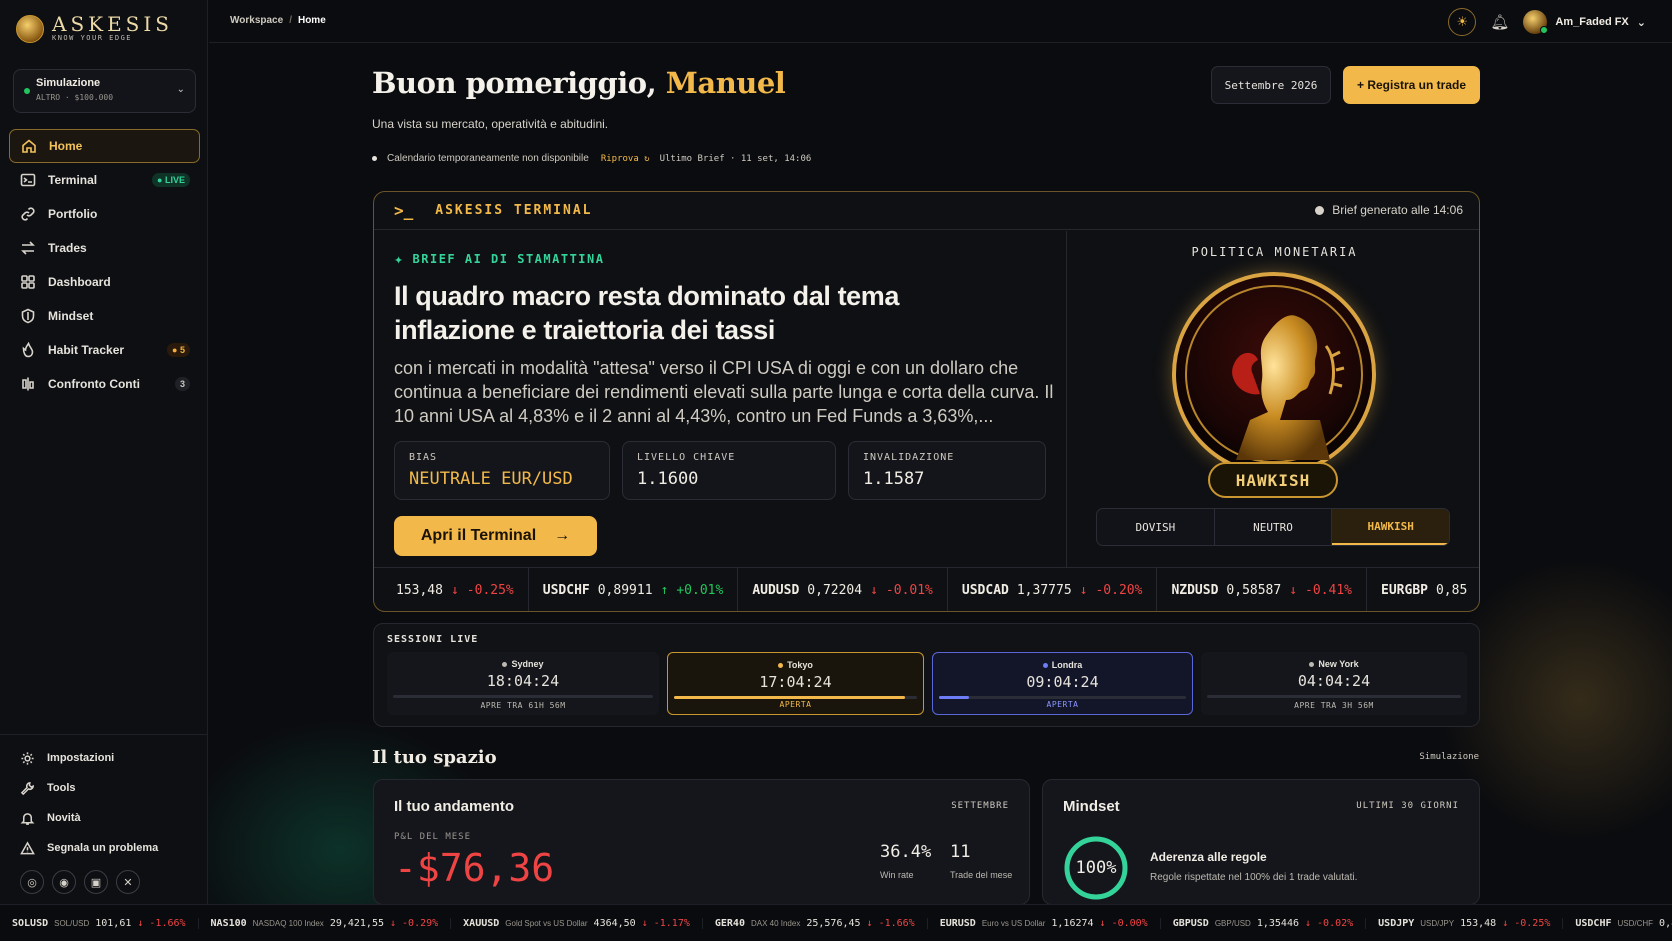 Image resolution: width=1672 pixels, height=941 pixels. What do you see at coordinates (843, 589) in the screenshot?
I see `ticker-item: AUDUSD 0,72204 ↓ -0.01%` at bounding box center [843, 589].